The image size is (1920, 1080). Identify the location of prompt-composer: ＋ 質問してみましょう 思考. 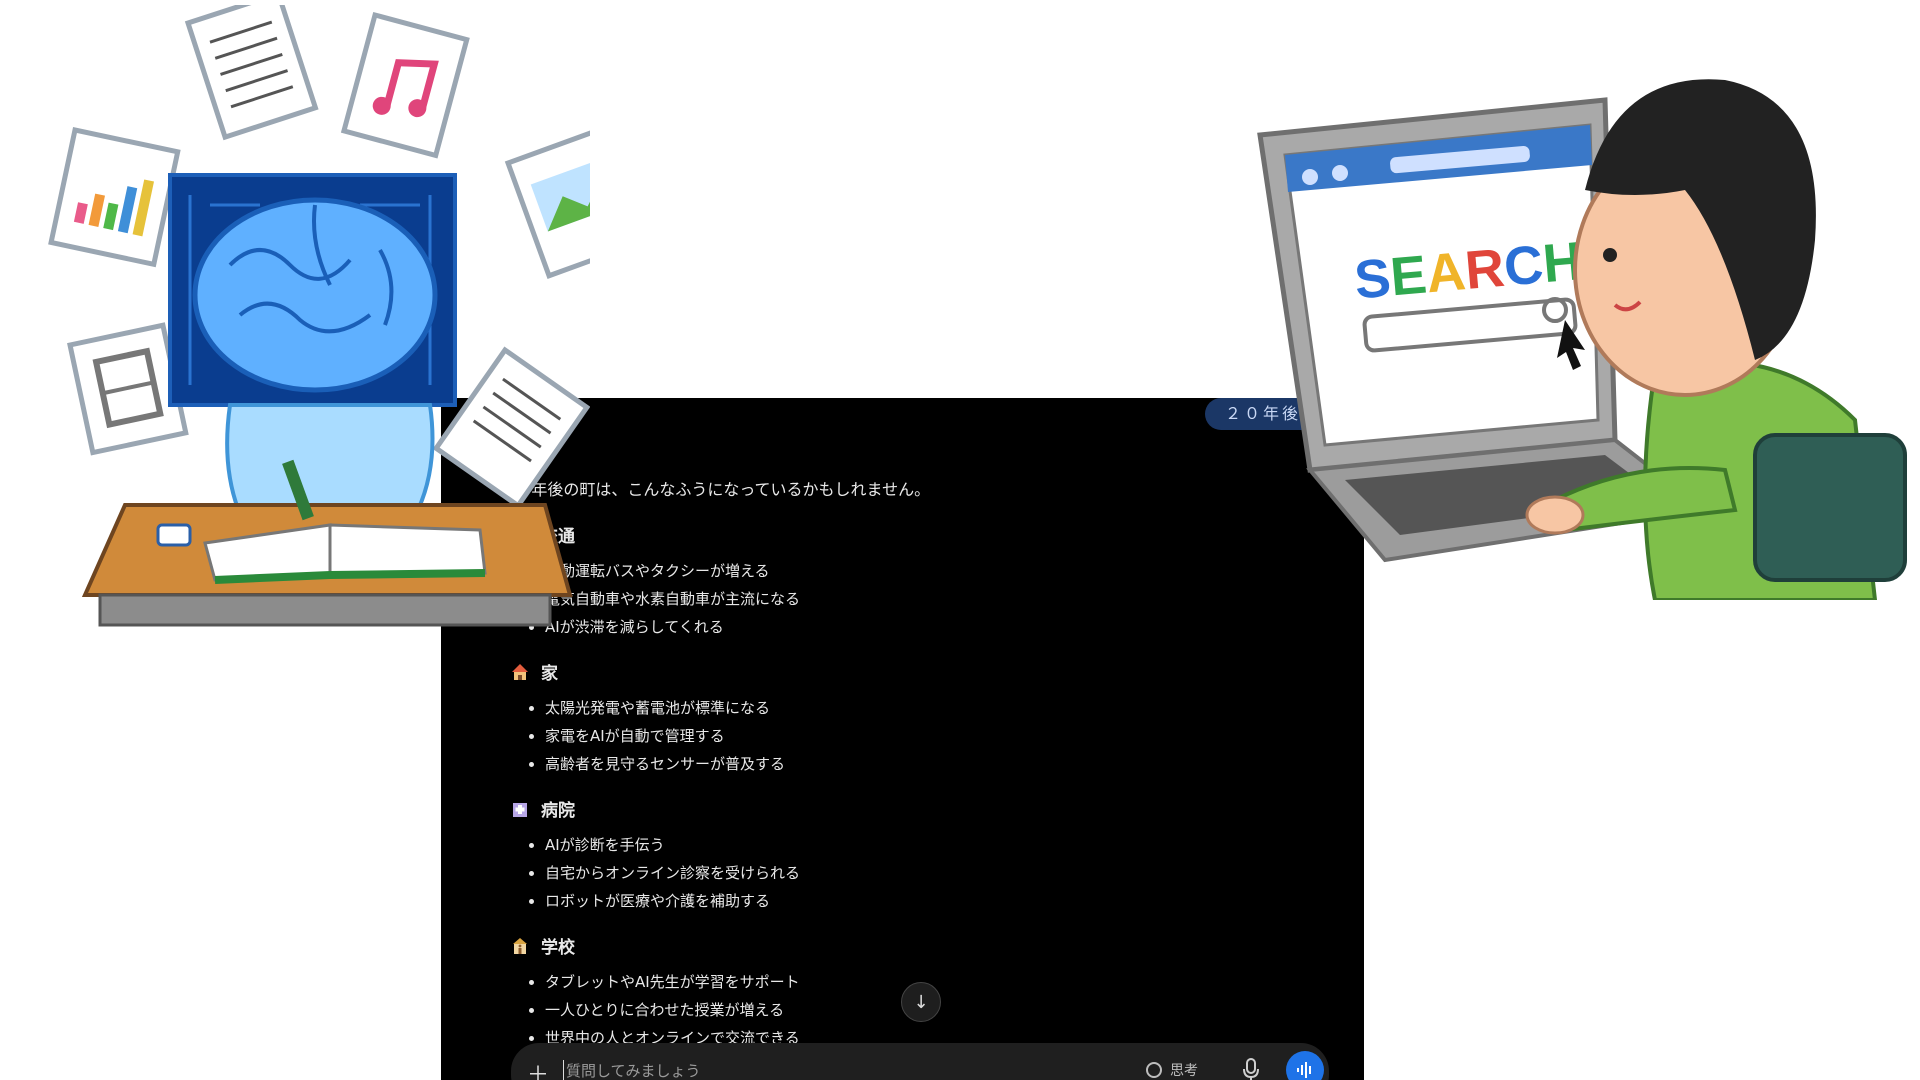
(920, 1061).